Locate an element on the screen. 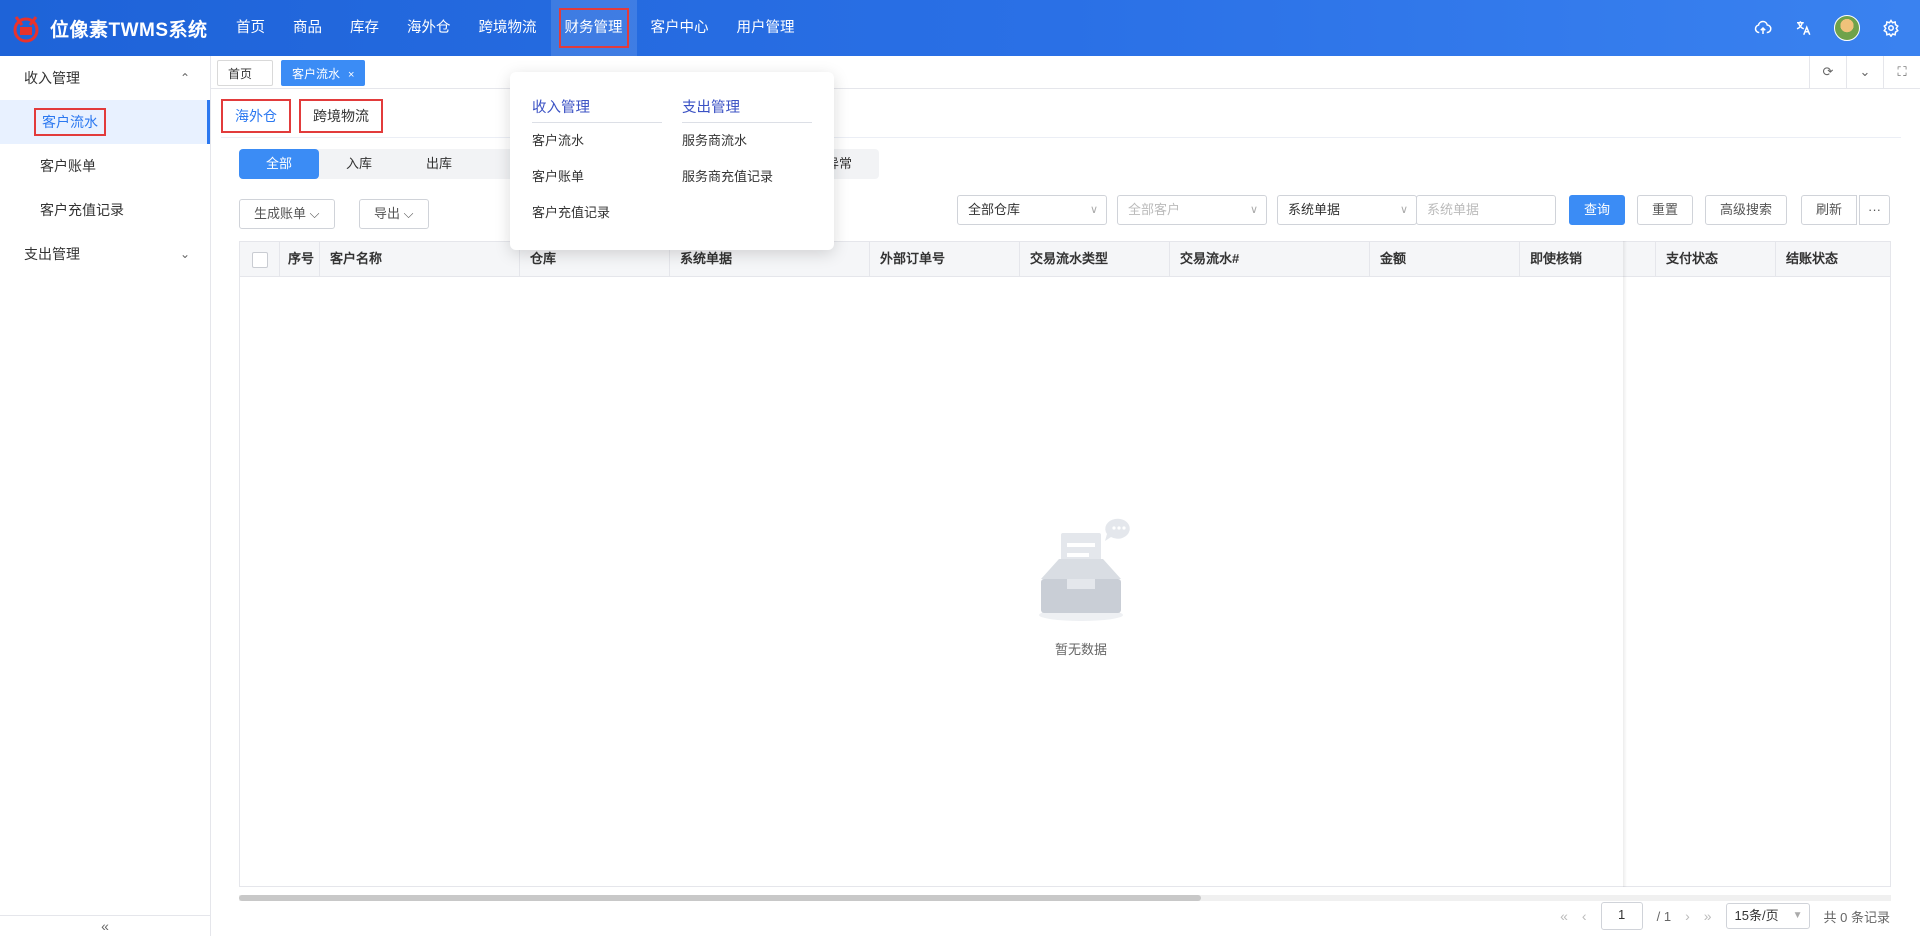 The image size is (1920, 936). sidebar-item-customer-flow: 客户流水 is located at coordinates (105, 122).